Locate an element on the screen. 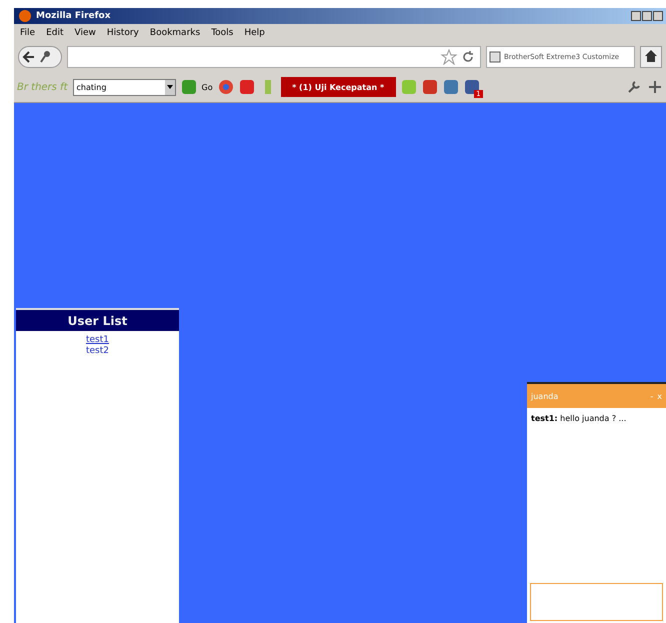 The height and width of the screenshot is (623, 666). key-icon is located at coordinates (45, 57).